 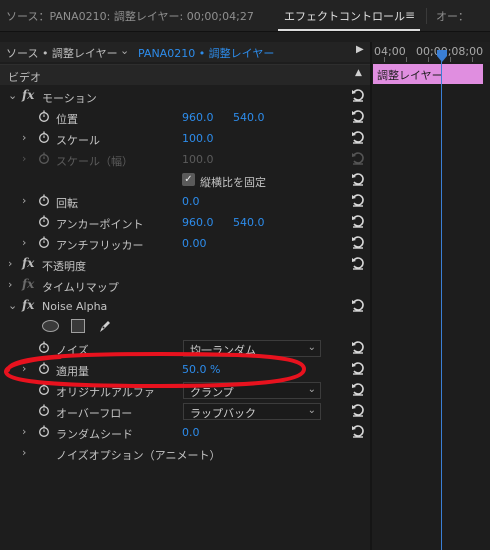 I want to click on property-label: スケール（幅）, so click(x=94, y=161).